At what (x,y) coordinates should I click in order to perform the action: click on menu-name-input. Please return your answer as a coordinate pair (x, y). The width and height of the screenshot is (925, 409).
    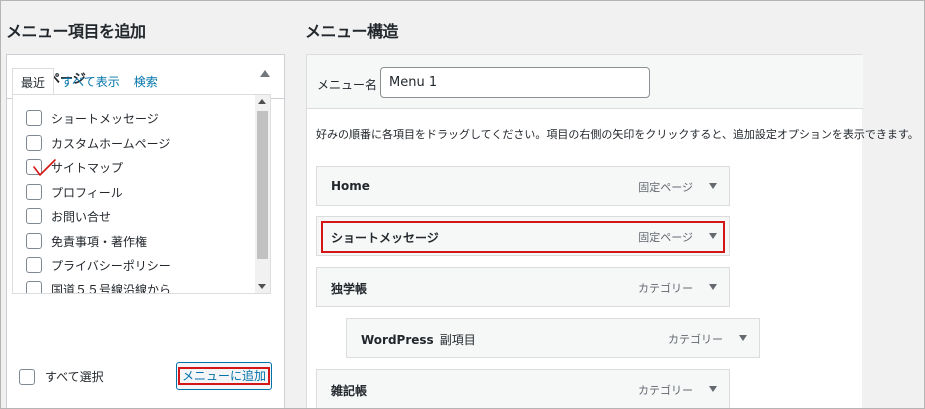
    Looking at the image, I should click on (515, 82).